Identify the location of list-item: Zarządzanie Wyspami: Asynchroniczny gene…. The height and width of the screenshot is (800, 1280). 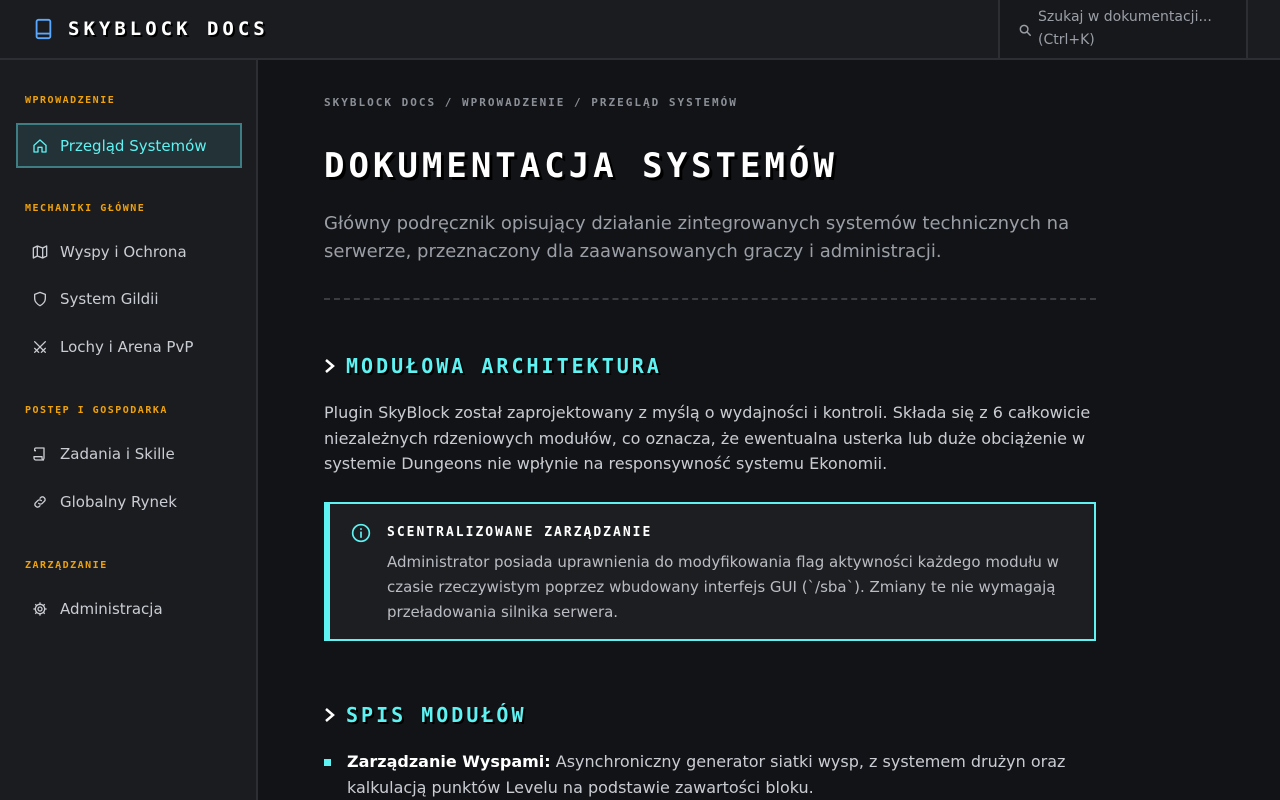
(710, 774).